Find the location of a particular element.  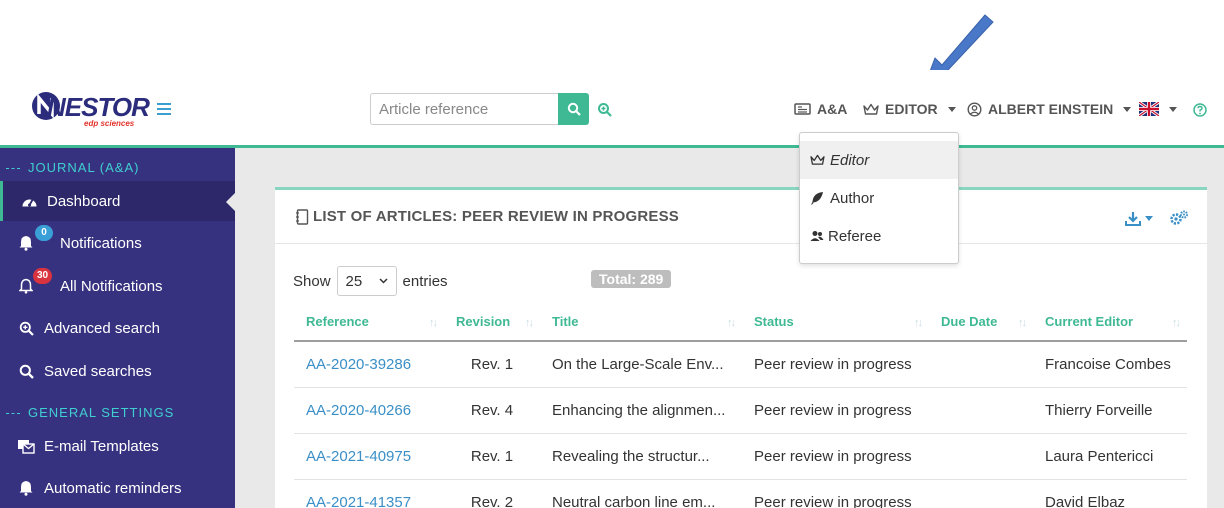

role-dropdown-menu: Editor Author Referee is located at coordinates (879, 198).